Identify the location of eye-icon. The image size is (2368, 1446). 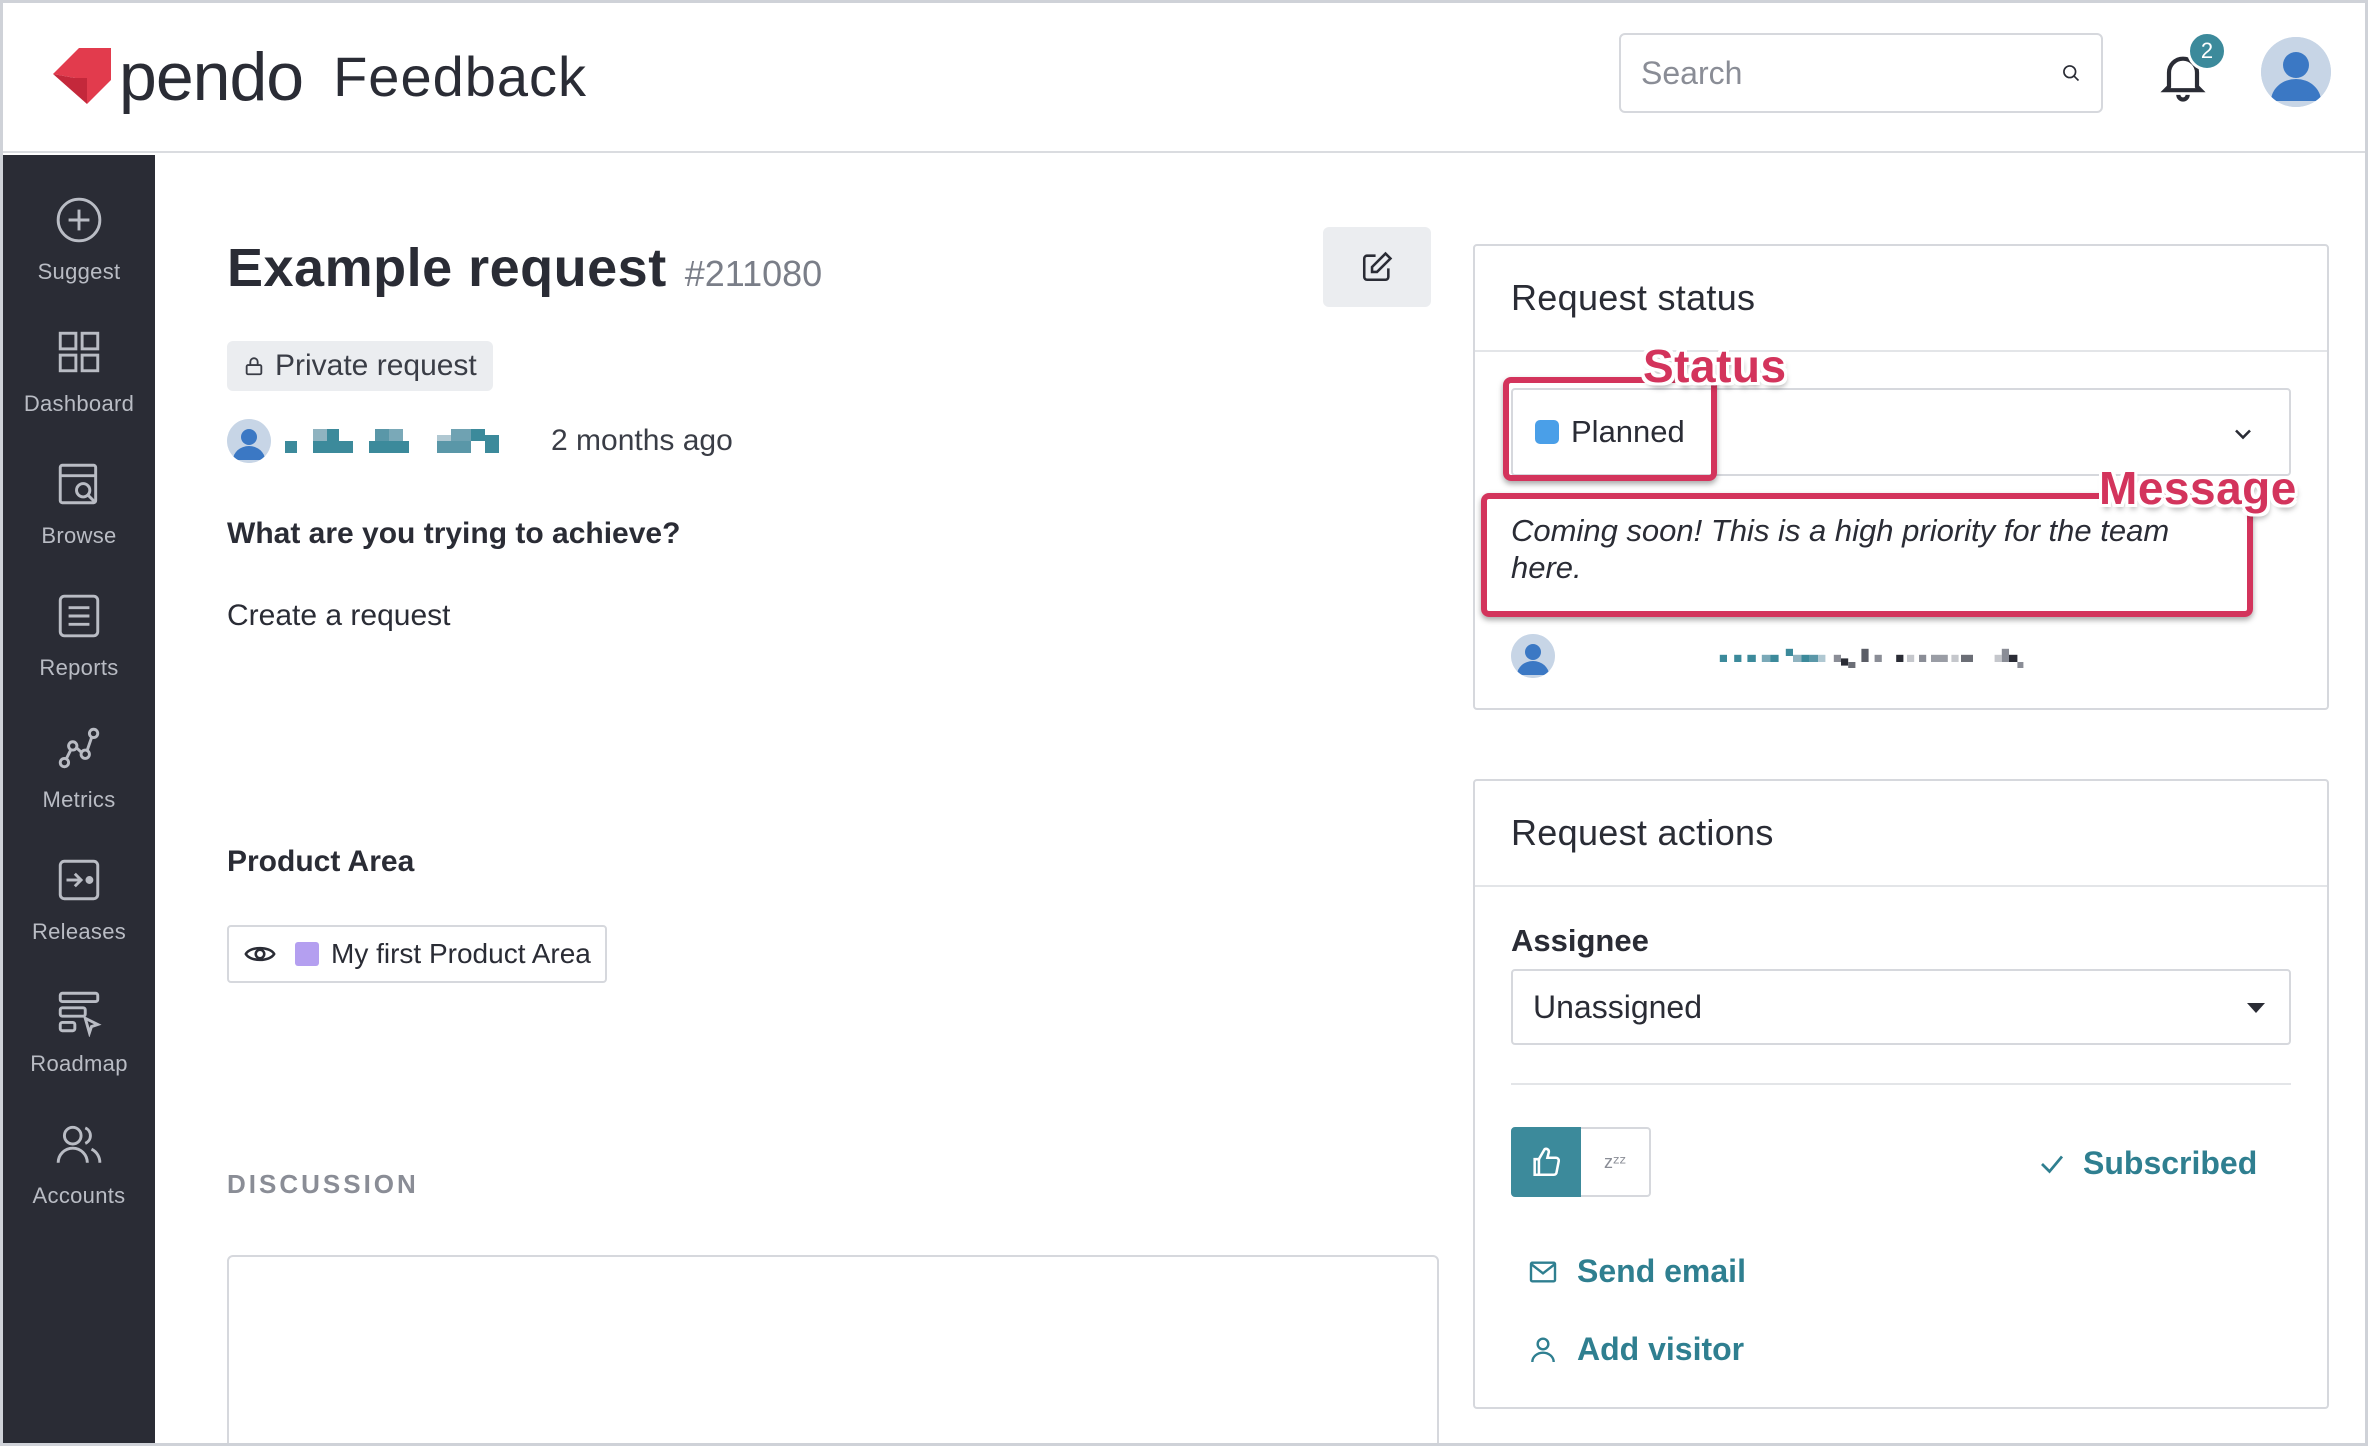
(260, 954).